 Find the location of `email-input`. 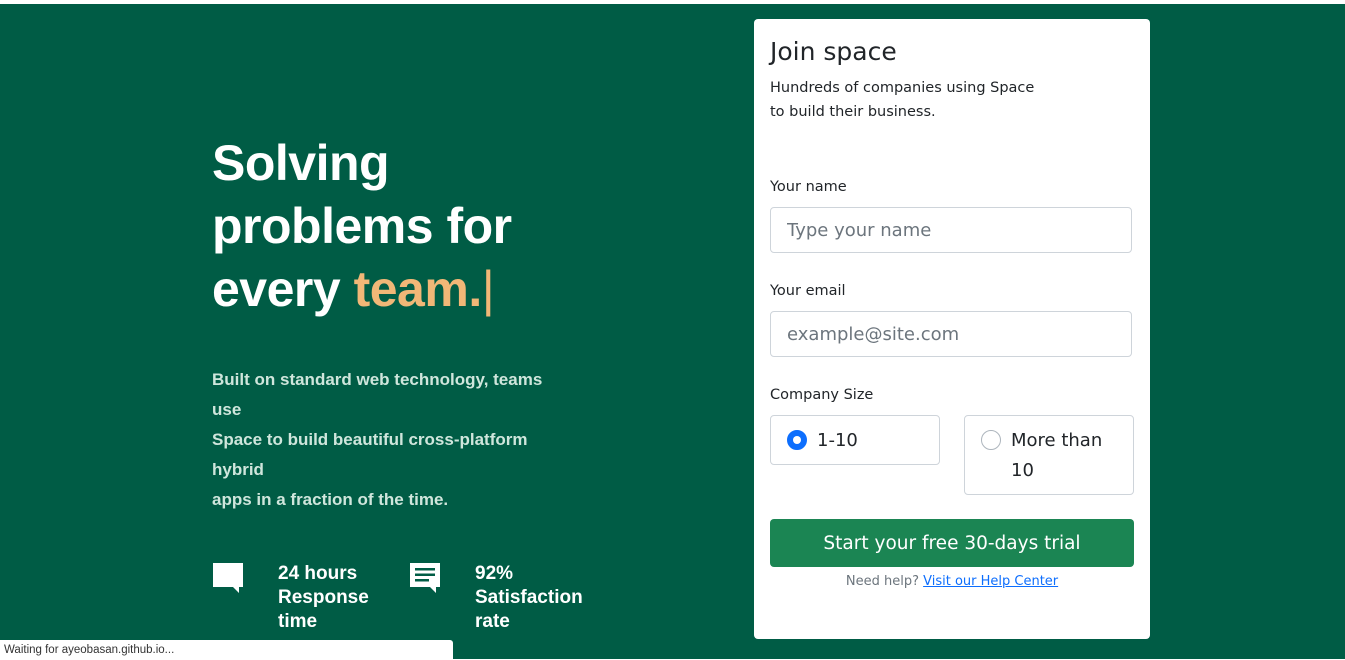

email-input is located at coordinates (951, 334).